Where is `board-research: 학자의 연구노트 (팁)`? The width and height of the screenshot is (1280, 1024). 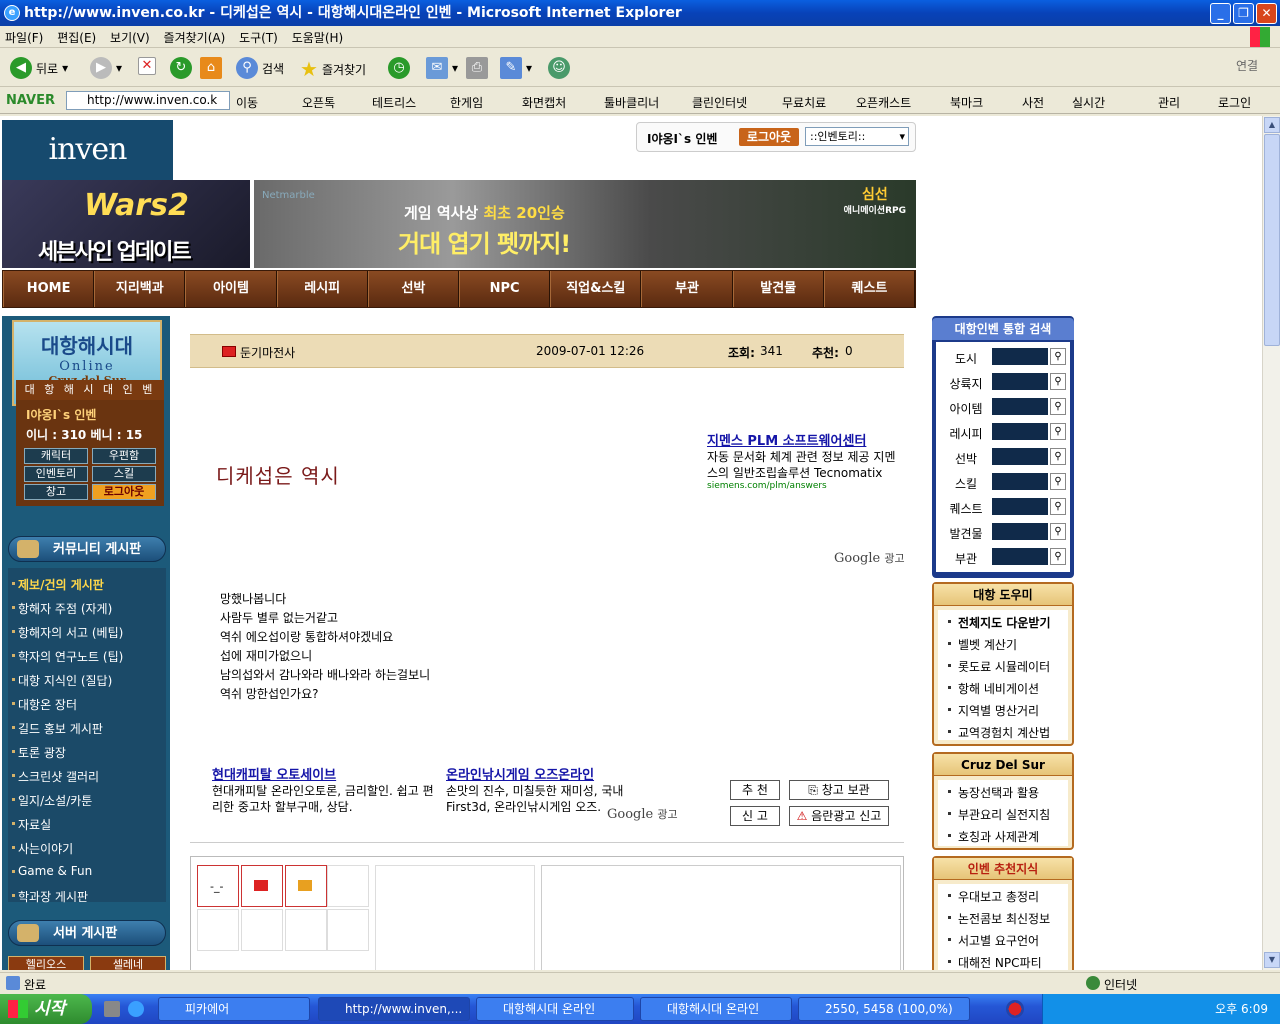 board-research: 학자의 연구노트 (팁) is located at coordinates (67, 656).